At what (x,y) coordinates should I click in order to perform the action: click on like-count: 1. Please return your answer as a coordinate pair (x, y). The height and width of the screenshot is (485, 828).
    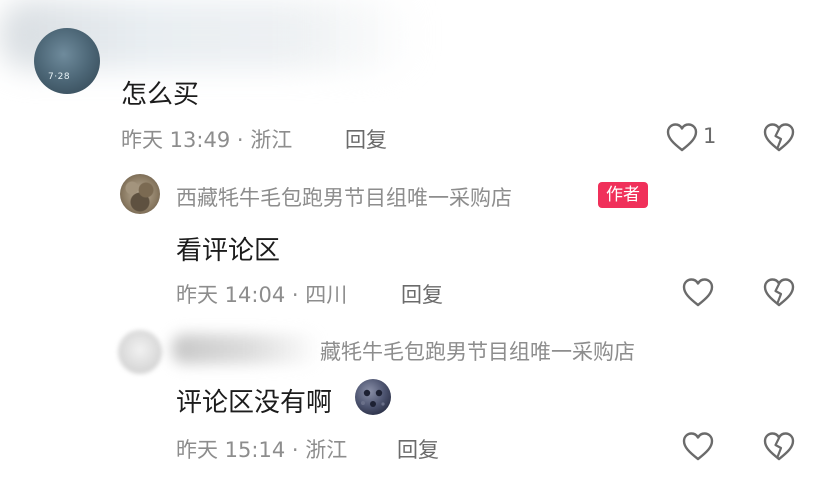
    Looking at the image, I should click on (710, 136).